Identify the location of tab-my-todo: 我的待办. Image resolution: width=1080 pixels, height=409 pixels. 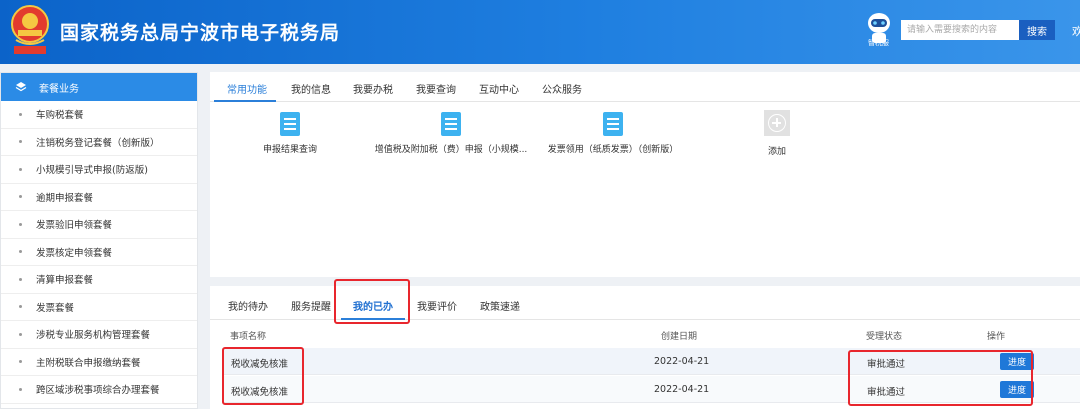
(248, 305).